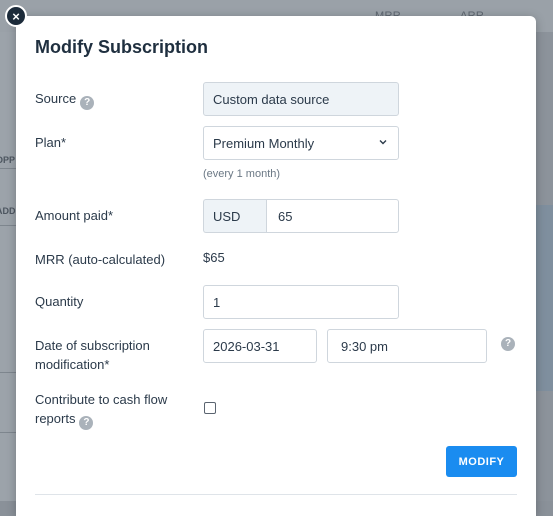  Describe the element at coordinates (383, 142) in the screenshot. I see `chevron-down-icon` at that location.